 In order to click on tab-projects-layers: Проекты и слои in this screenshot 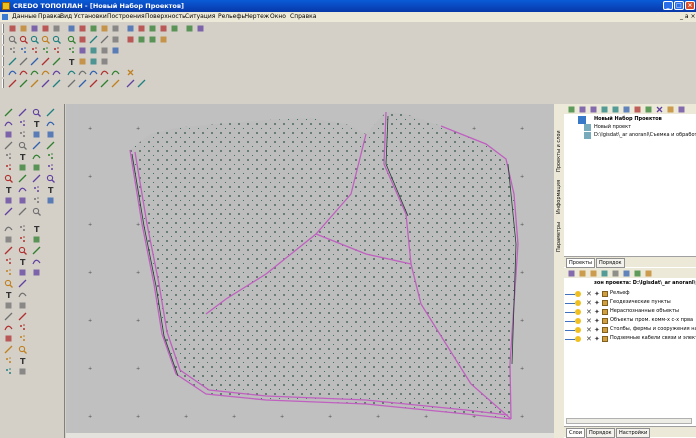, I will do `click(559, 146)`.